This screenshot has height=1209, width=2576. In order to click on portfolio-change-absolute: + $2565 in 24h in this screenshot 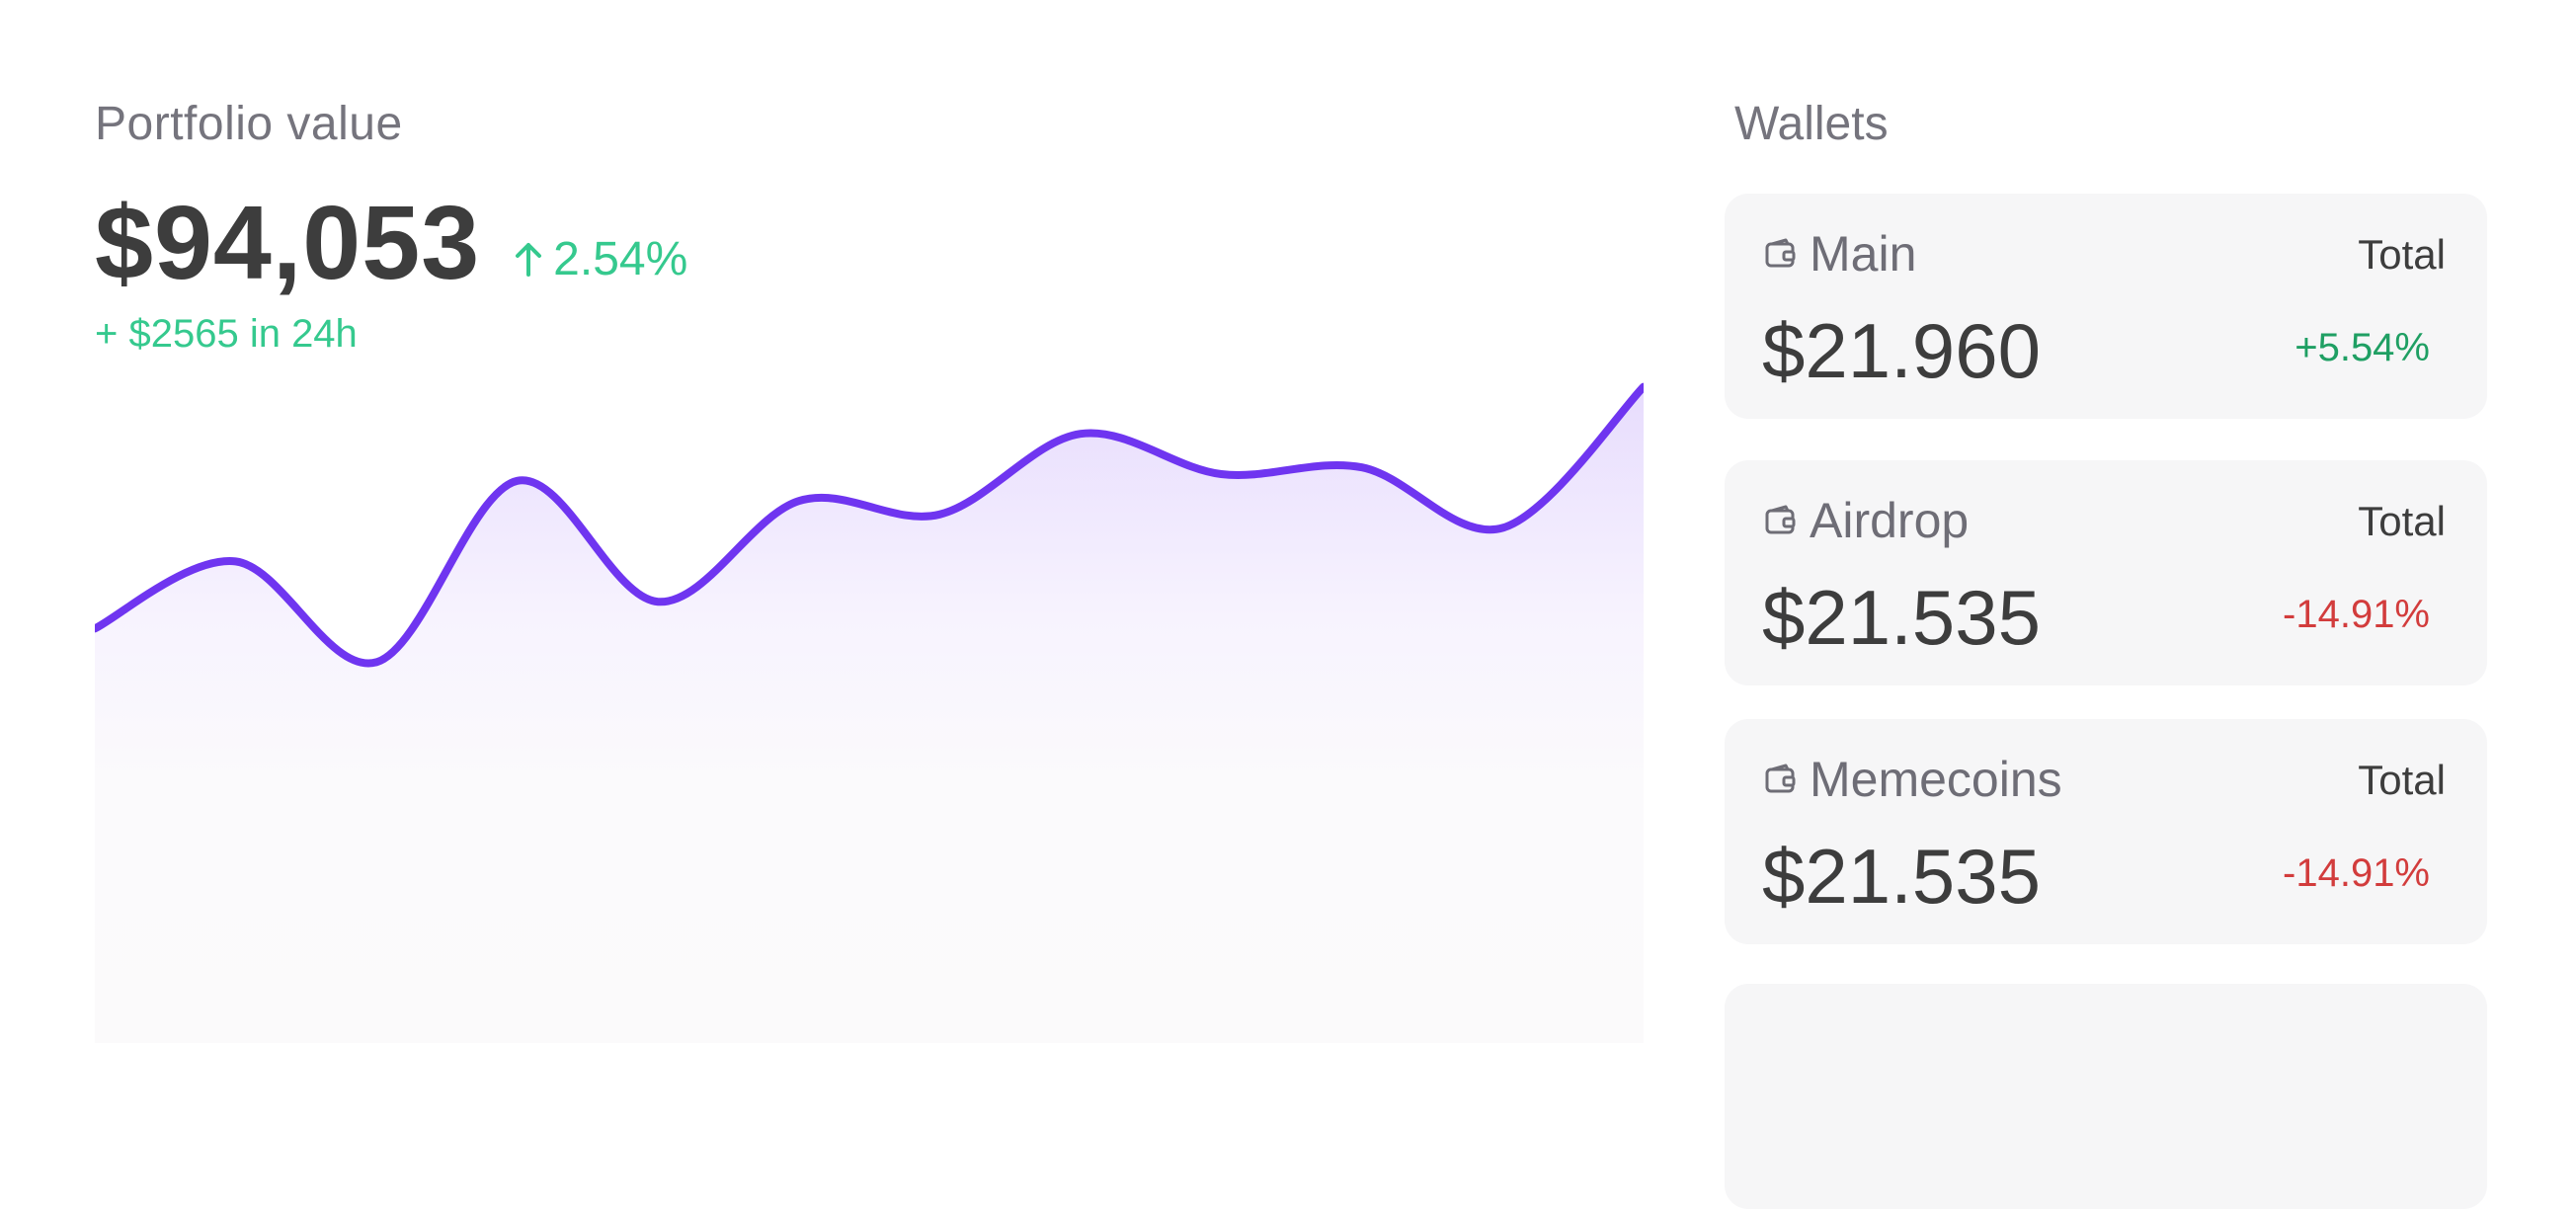, I will do `click(226, 334)`.